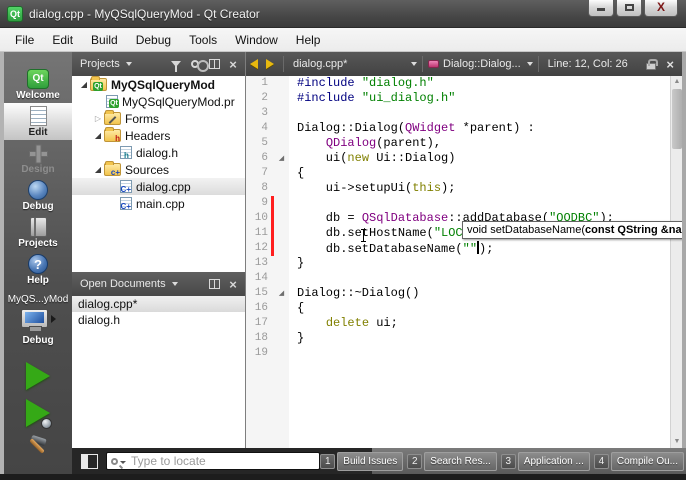 This screenshot has width=686, height=480. Describe the element at coordinates (158, 304) in the screenshot. I see `open-document-dialog-cpp-: dialog.cpp*` at that location.